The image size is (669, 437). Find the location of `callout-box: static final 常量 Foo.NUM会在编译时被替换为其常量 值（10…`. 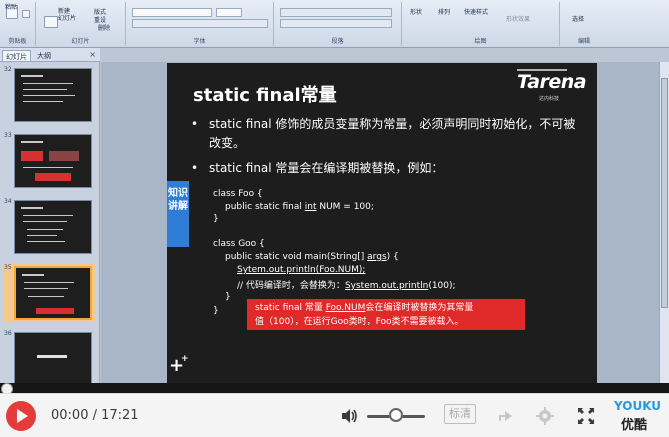

callout-box: static final 常量 Foo.NUM会在编译时被替换为其常量 值（10… is located at coordinates (386, 314).